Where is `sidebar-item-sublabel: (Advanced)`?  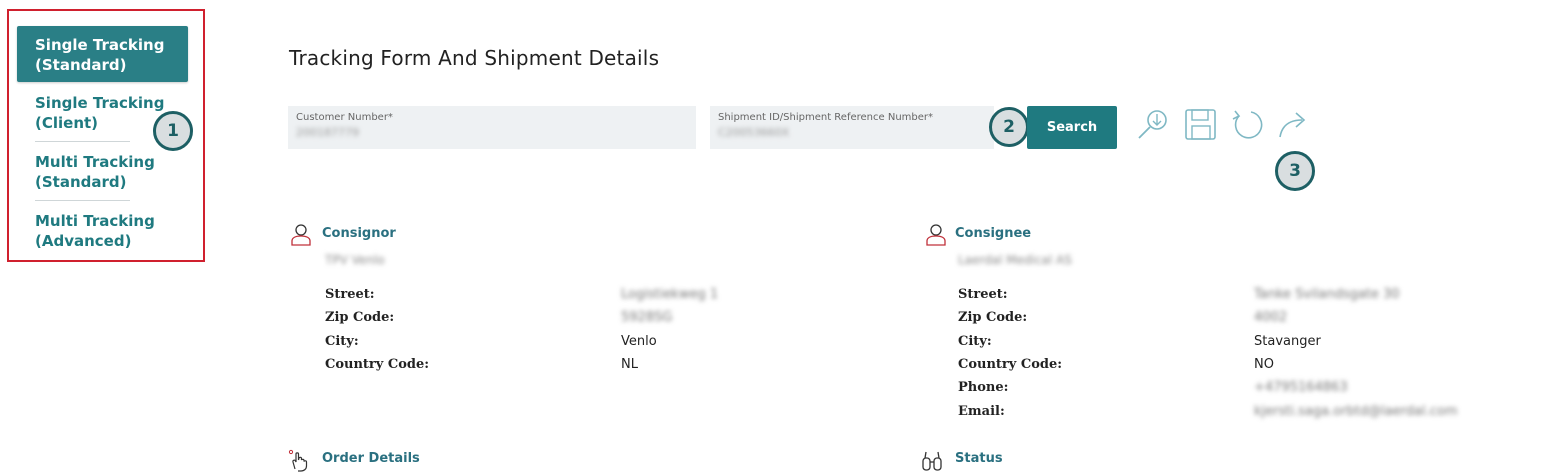
sidebar-item-sublabel: (Advanced) is located at coordinates (83, 241).